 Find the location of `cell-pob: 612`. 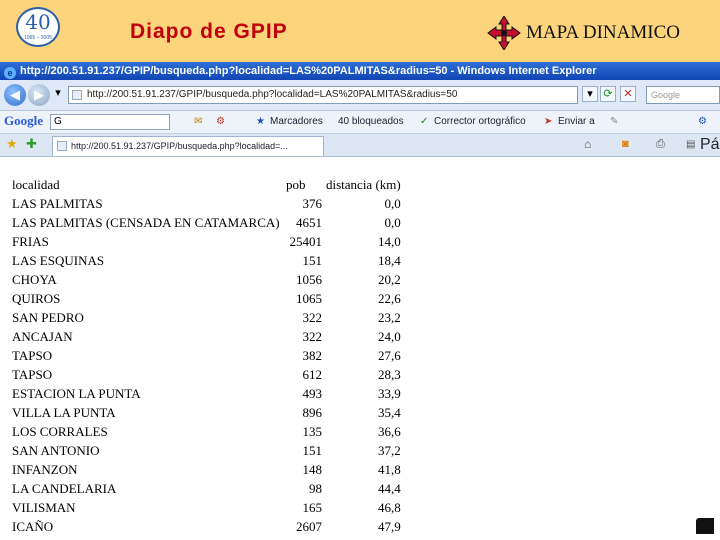

cell-pob: 612 is located at coordinates (312, 374).